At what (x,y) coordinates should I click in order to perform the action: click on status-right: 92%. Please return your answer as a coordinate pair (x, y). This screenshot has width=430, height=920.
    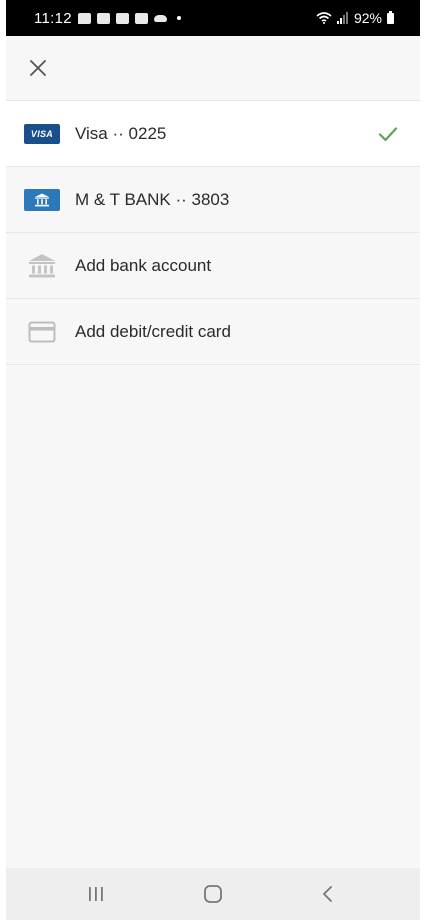
    Looking at the image, I should click on (355, 18).